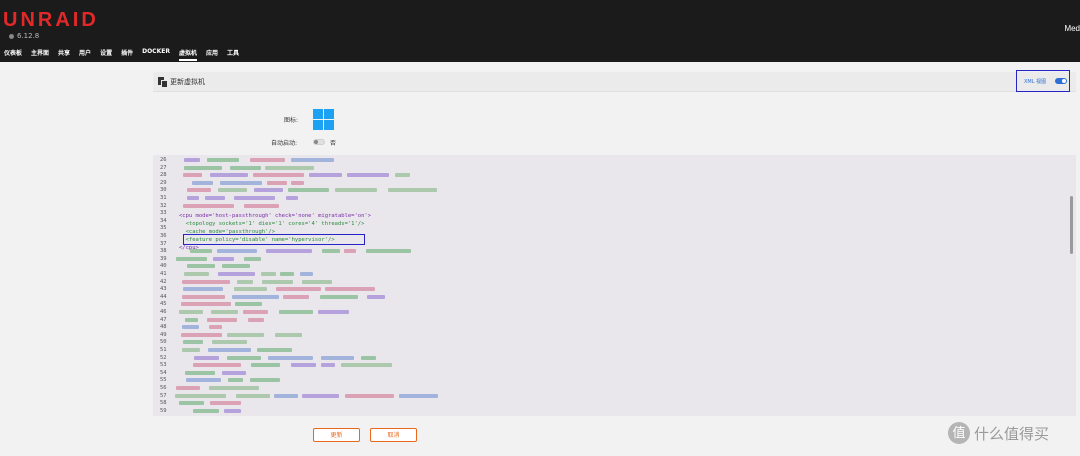 This screenshot has height=456, width=1080. I want to click on highlighted-feature-line, so click(274, 239).